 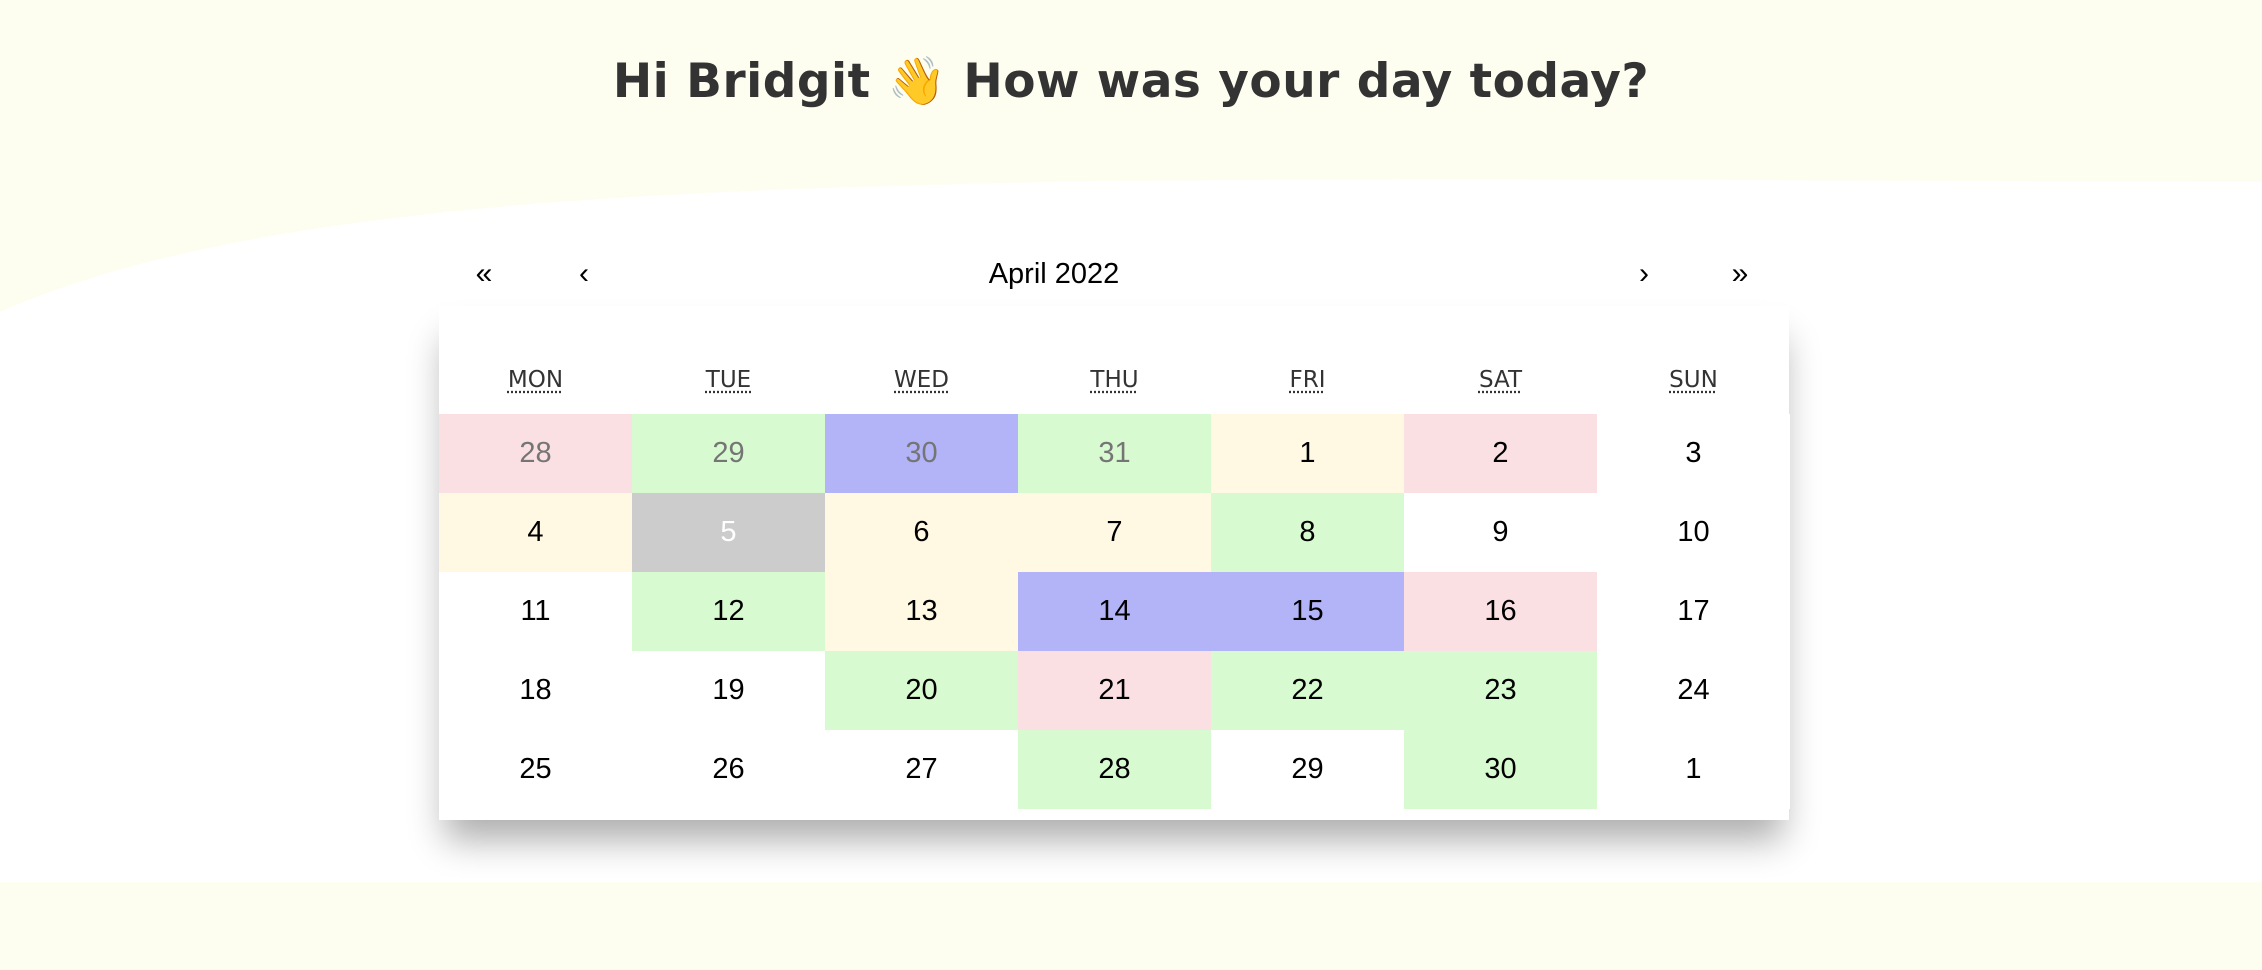 I want to click on day-number: 9, so click(x=1500, y=532).